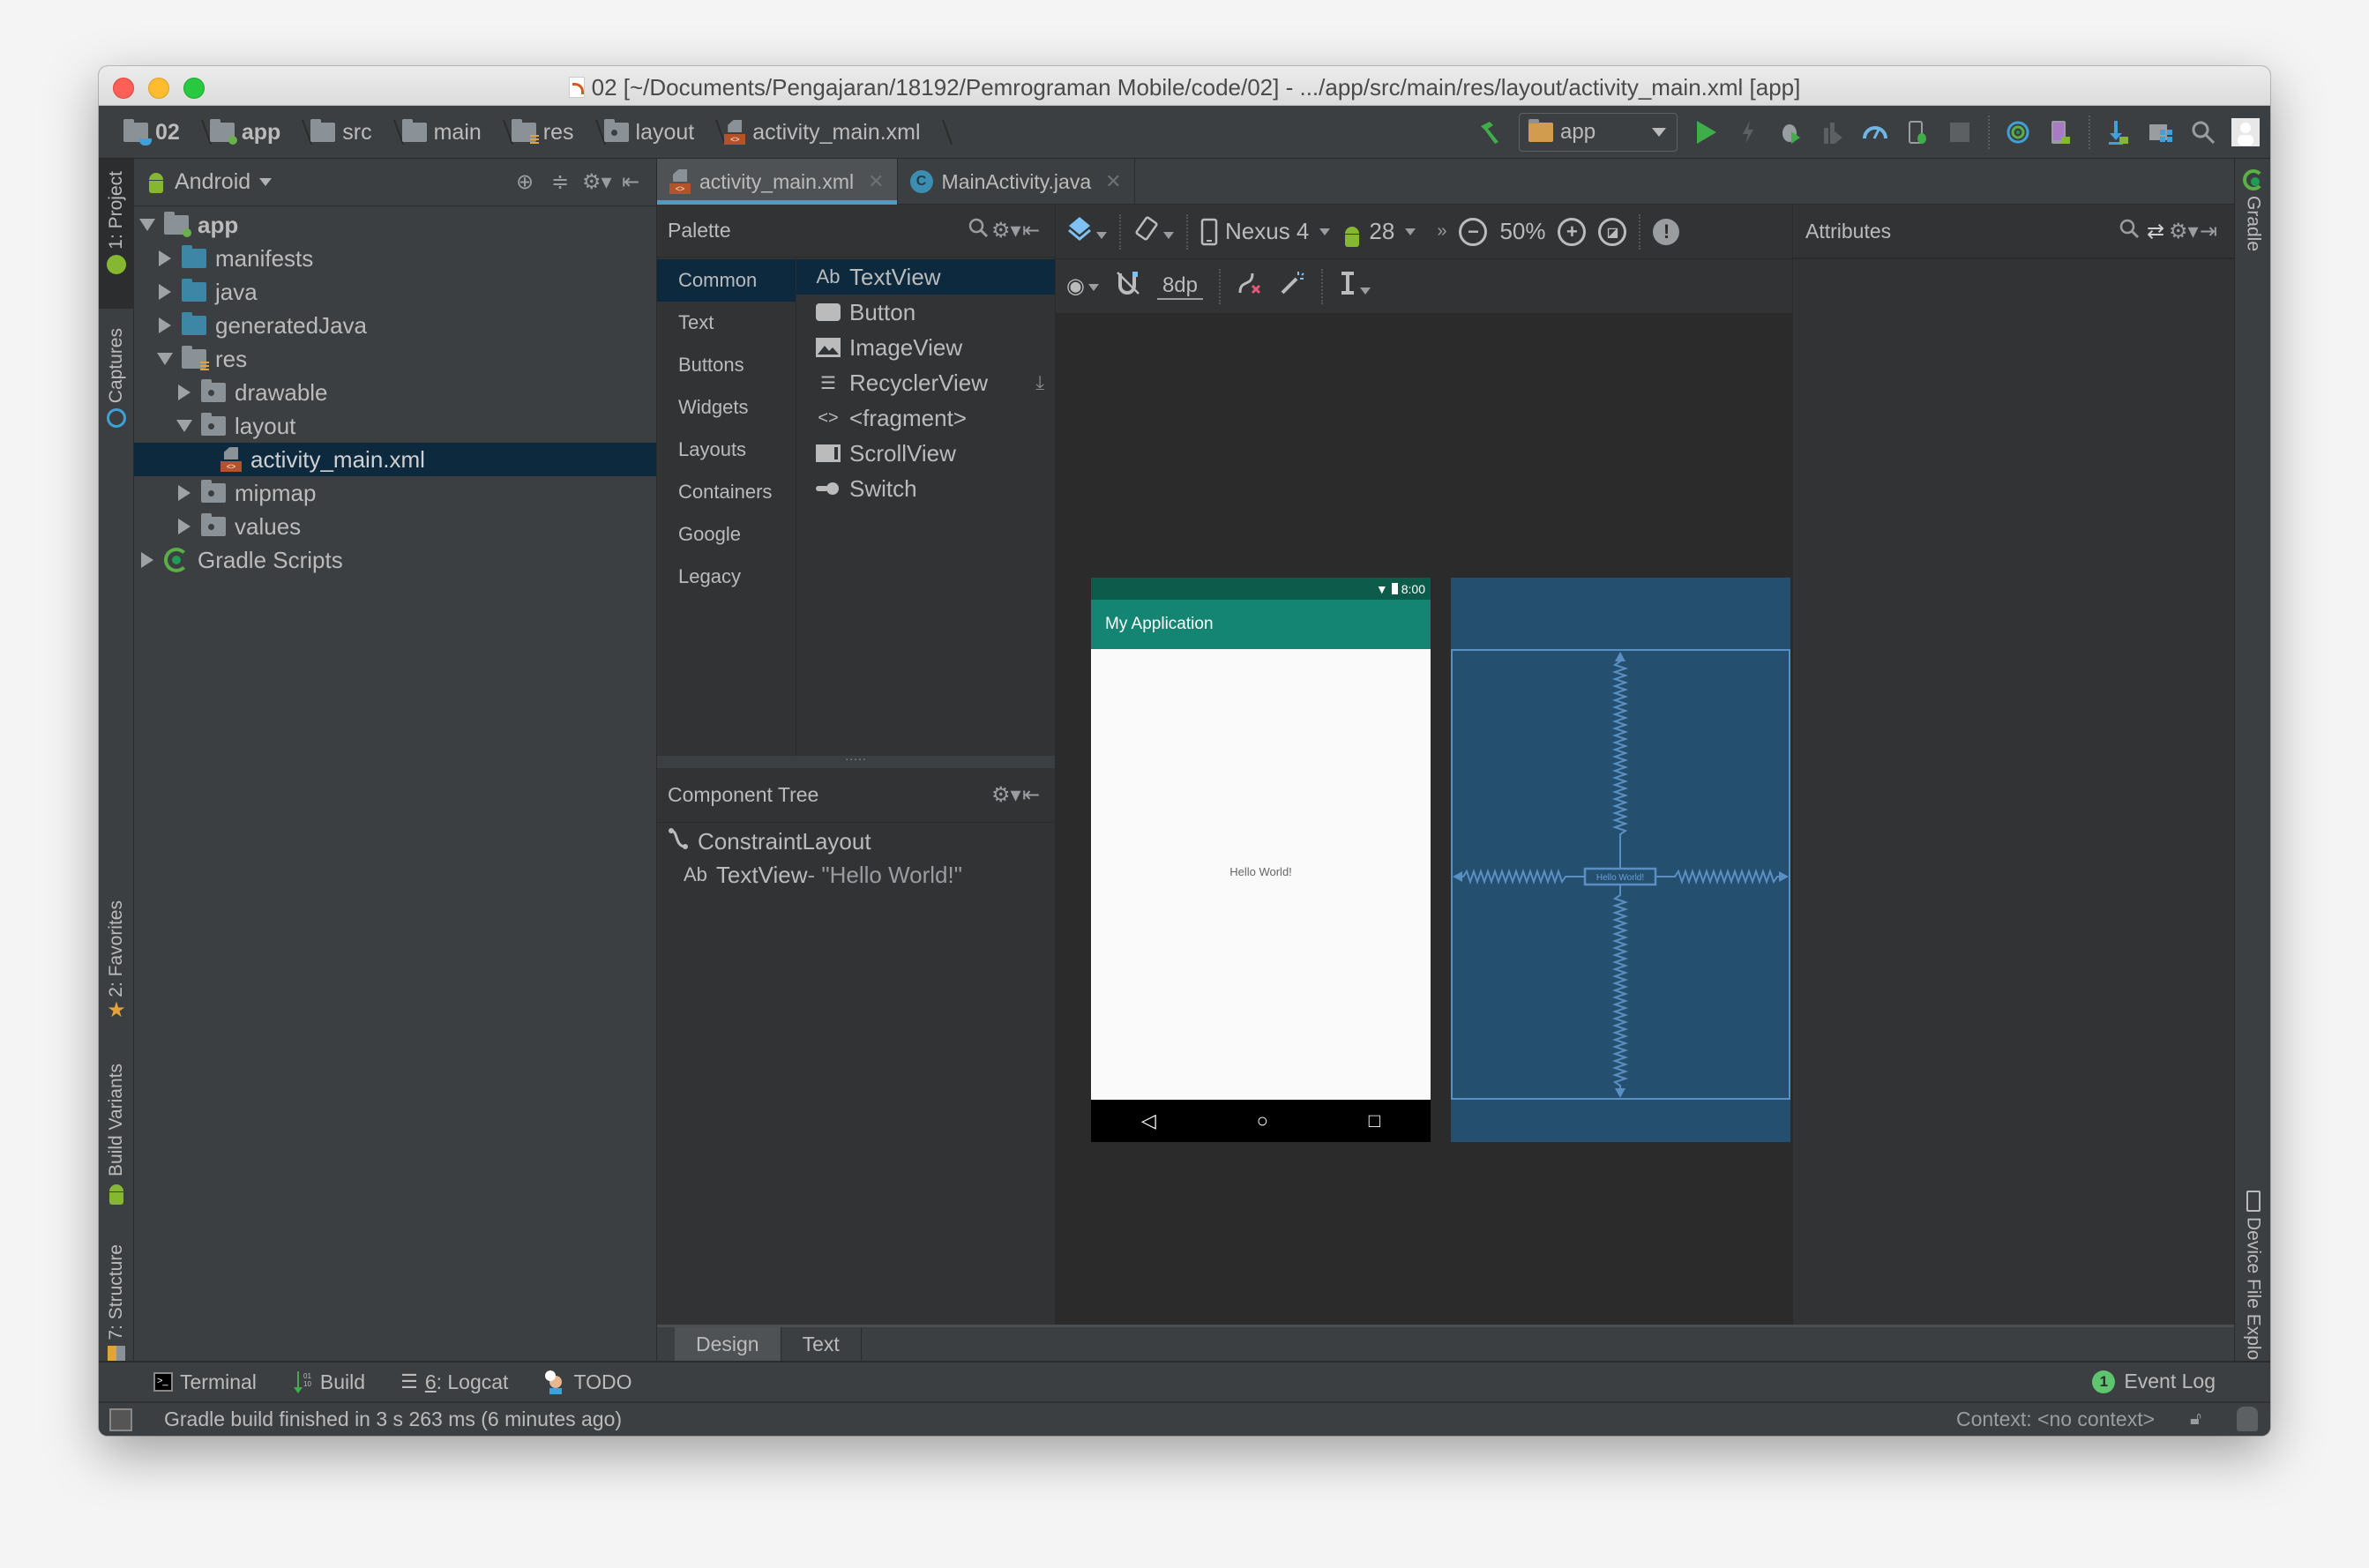 This screenshot has height=1568, width=2369. What do you see at coordinates (856, 841) in the screenshot?
I see `component-constraint-layout: ConstraintLayout` at bounding box center [856, 841].